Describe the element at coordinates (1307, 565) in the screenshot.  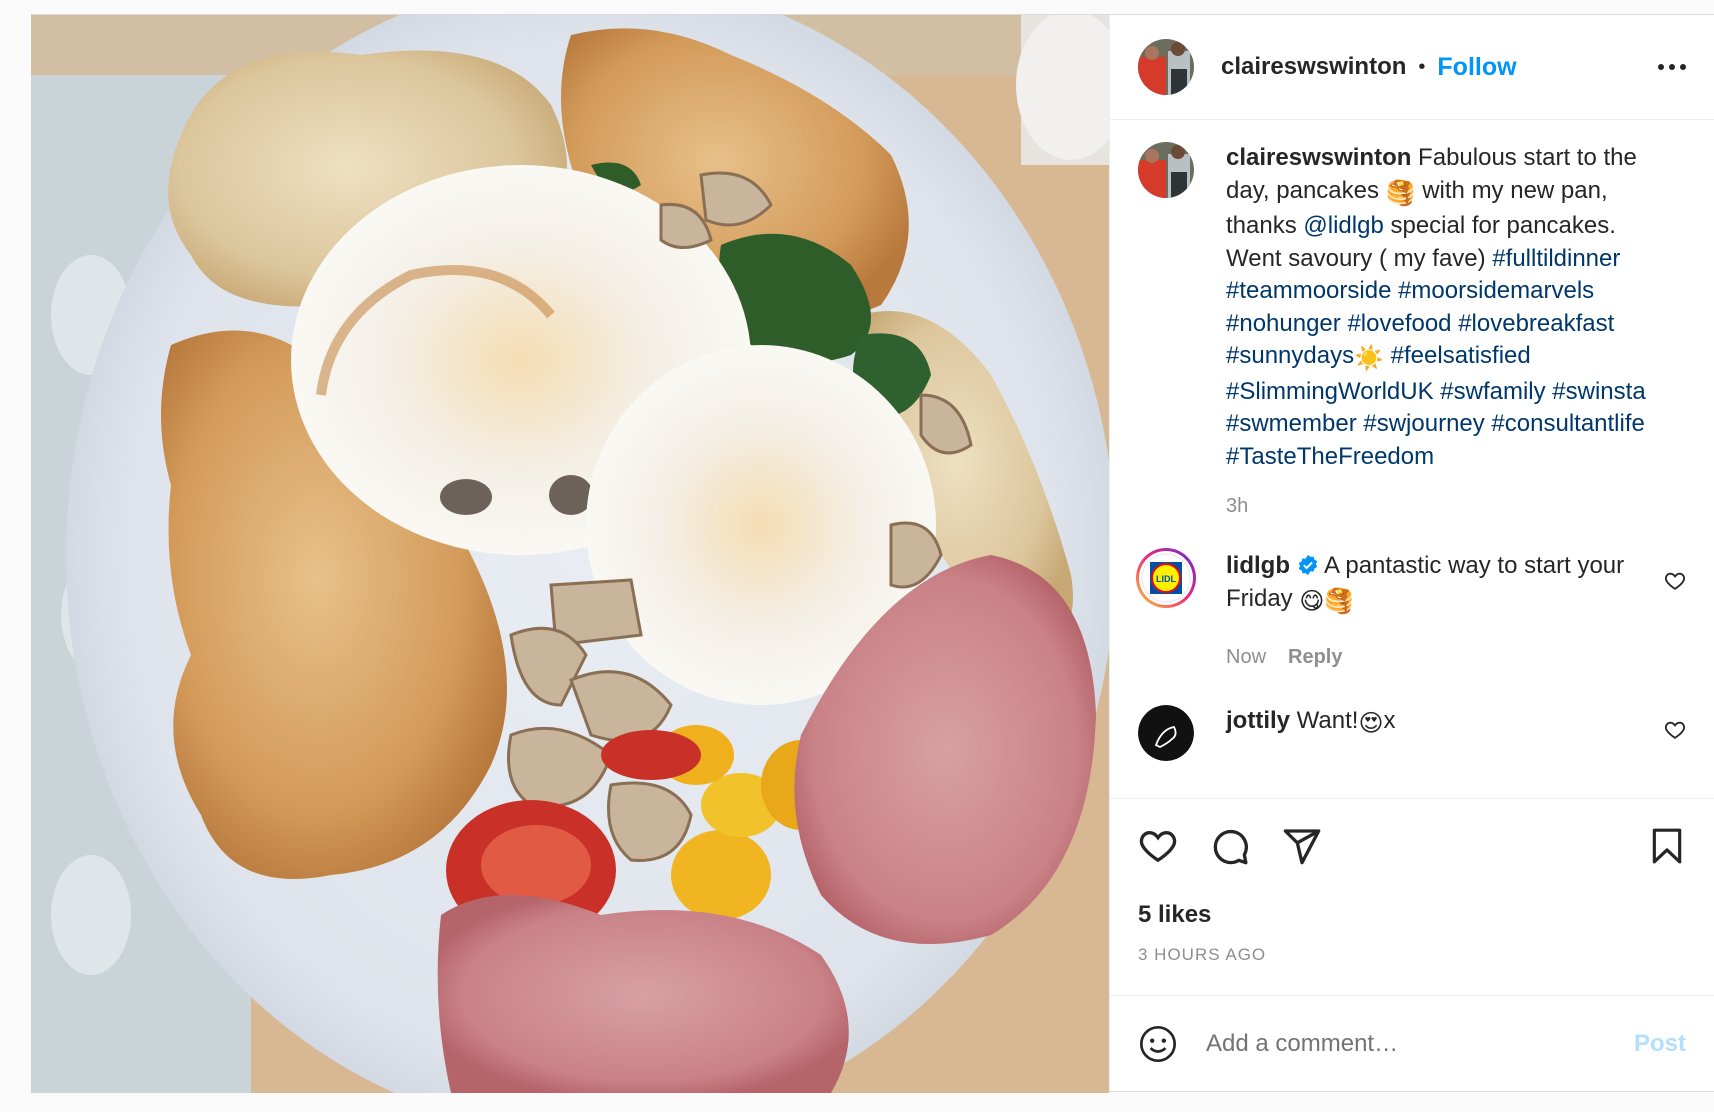
I see `verified-badge-icon` at that location.